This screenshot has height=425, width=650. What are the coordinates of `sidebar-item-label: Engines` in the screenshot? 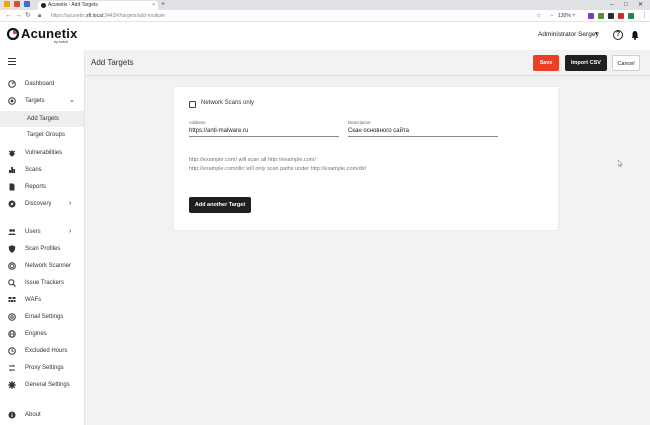 It's located at (36, 334).